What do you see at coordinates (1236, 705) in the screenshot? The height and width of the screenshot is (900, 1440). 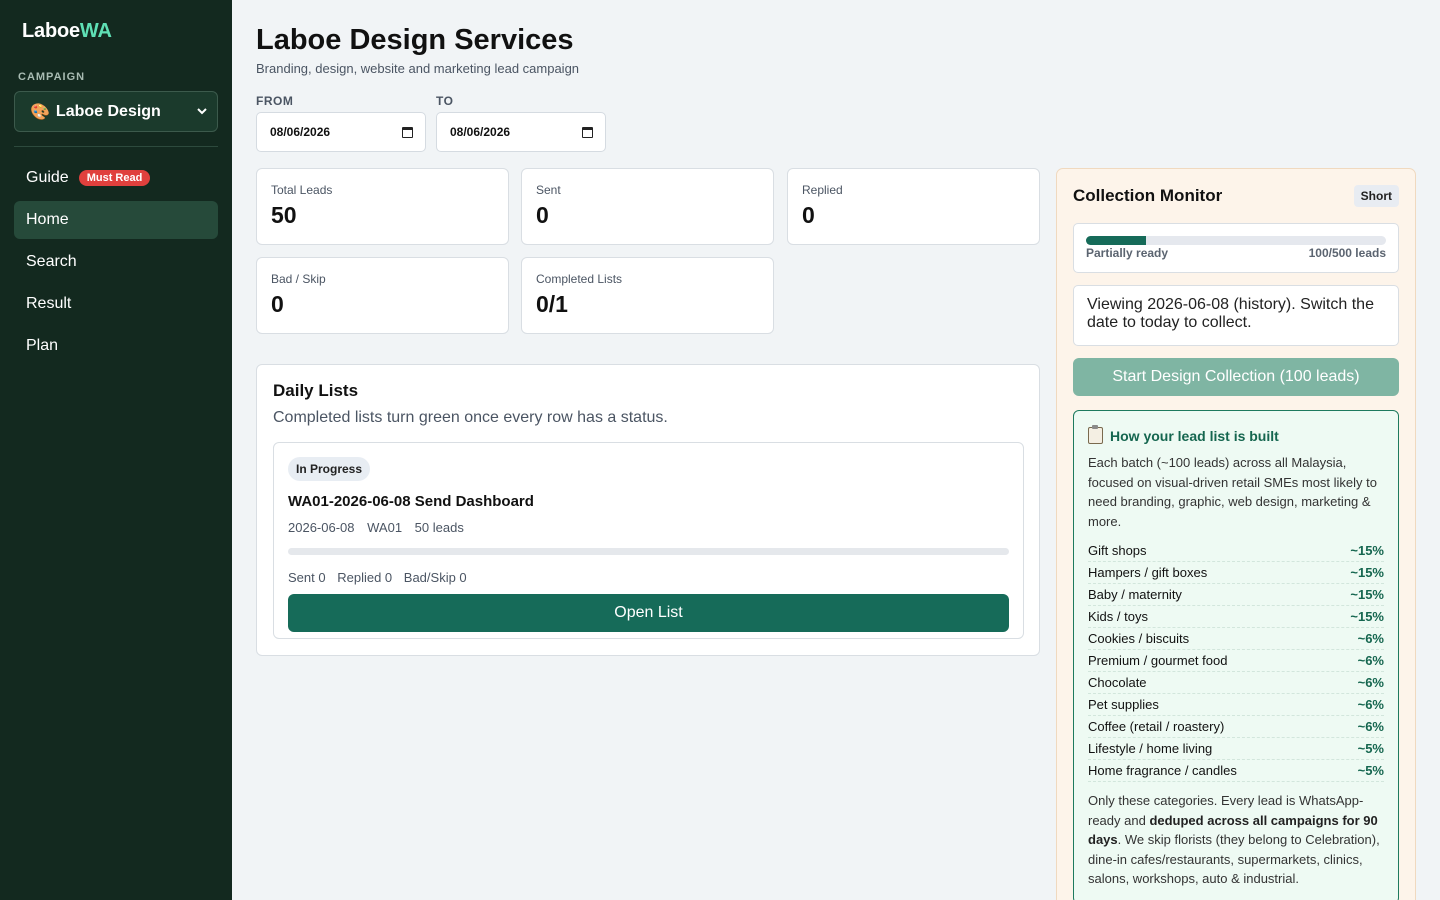 I see `category-row: Pet supplies ~6%` at bounding box center [1236, 705].